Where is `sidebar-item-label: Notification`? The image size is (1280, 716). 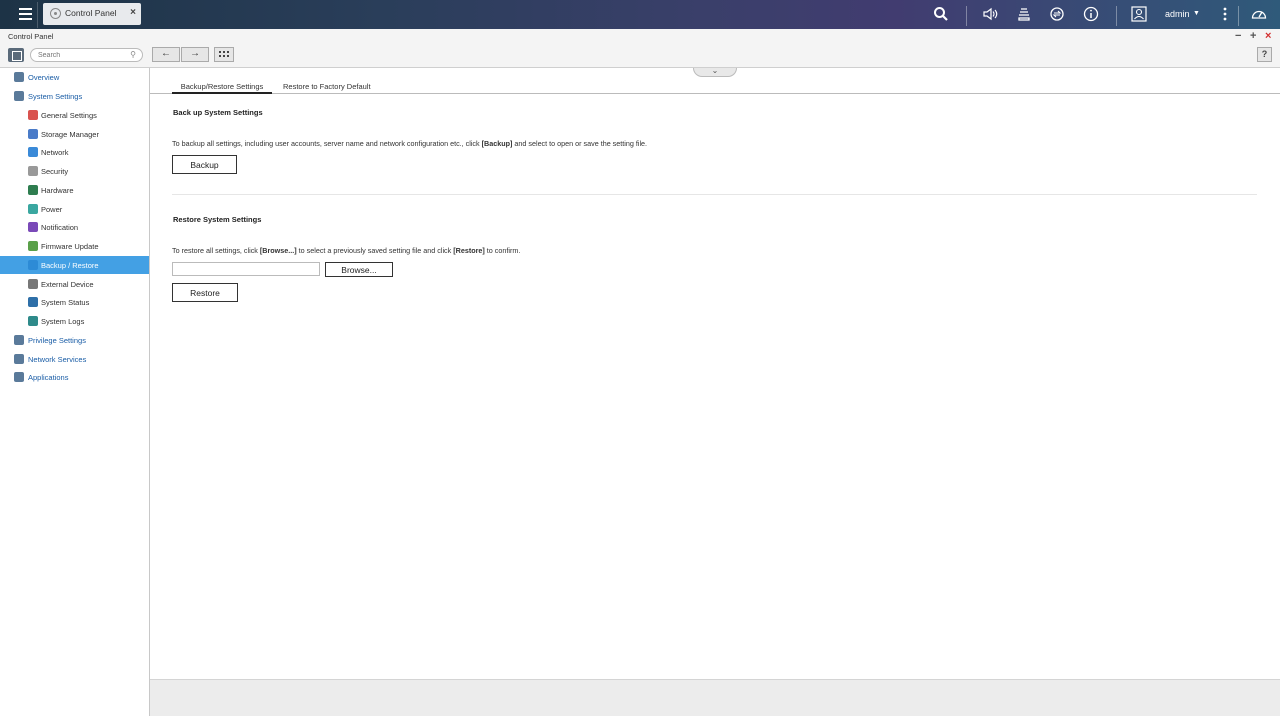 sidebar-item-label: Notification is located at coordinates (60, 227).